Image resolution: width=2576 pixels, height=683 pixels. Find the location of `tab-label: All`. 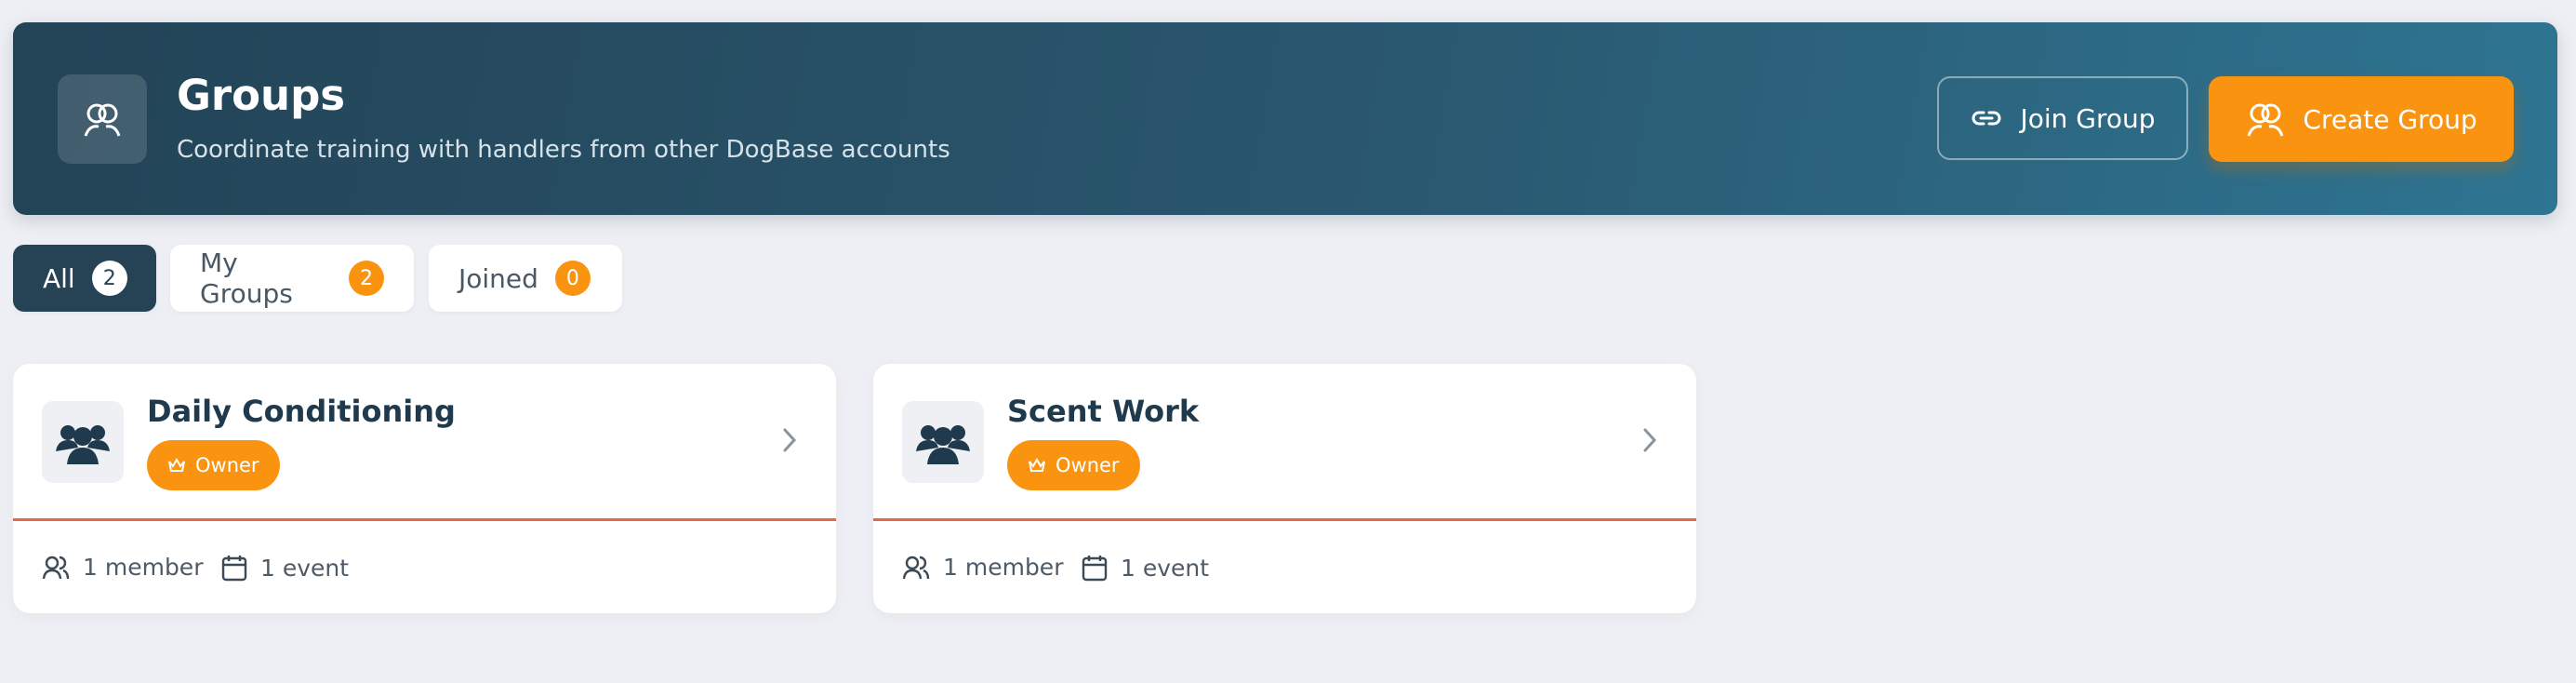

tab-label: All is located at coordinates (59, 278).